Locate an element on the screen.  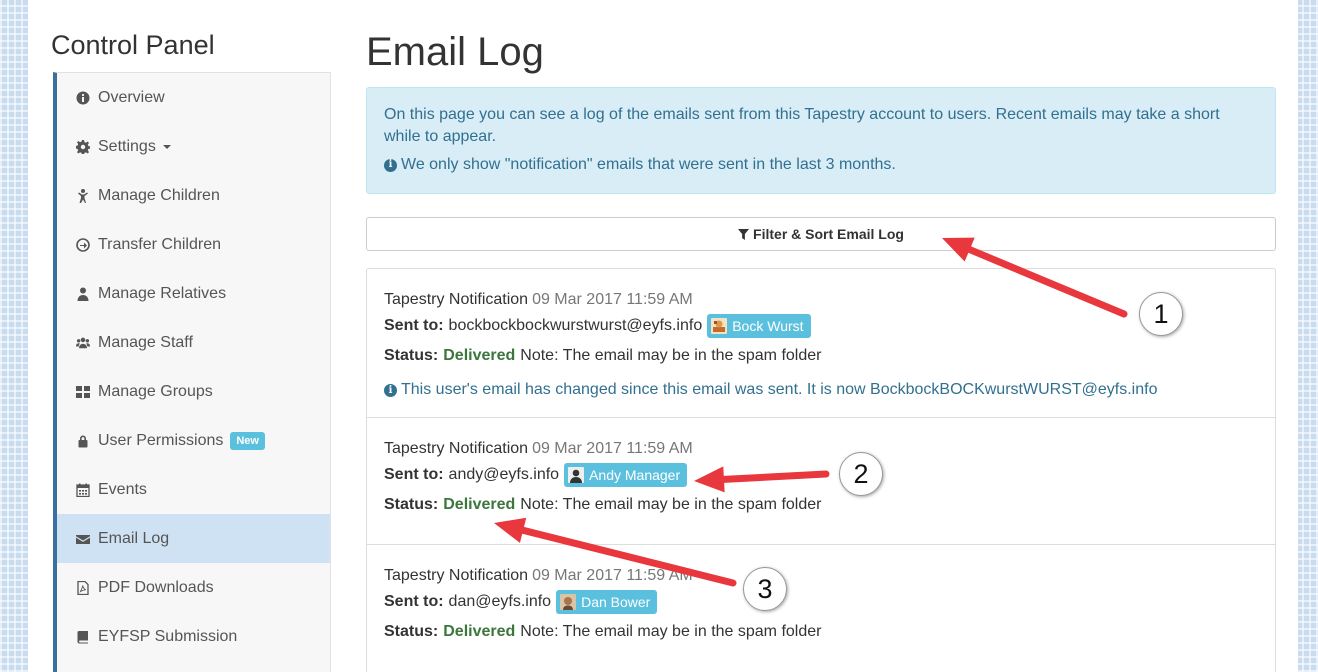
recipient-email: bockbockbockwurstwurst@eyfs.info is located at coordinates (575, 325).